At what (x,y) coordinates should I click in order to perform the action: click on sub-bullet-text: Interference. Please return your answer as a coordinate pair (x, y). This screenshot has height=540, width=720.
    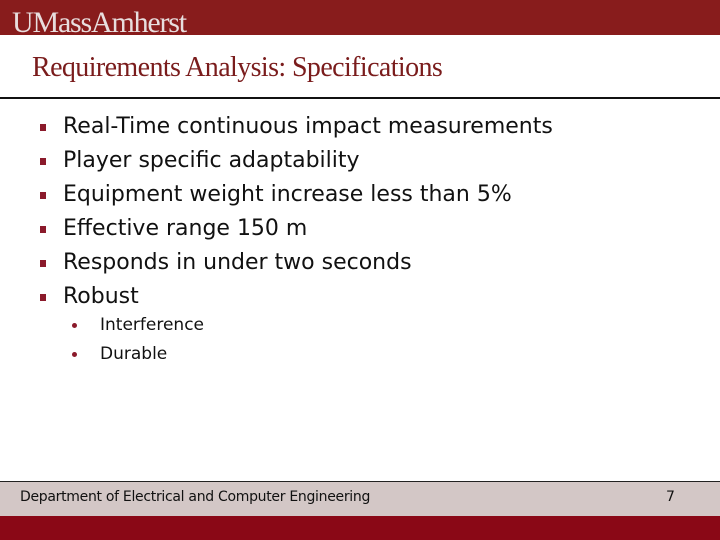
    Looking at the image, I should click on (152, 325).